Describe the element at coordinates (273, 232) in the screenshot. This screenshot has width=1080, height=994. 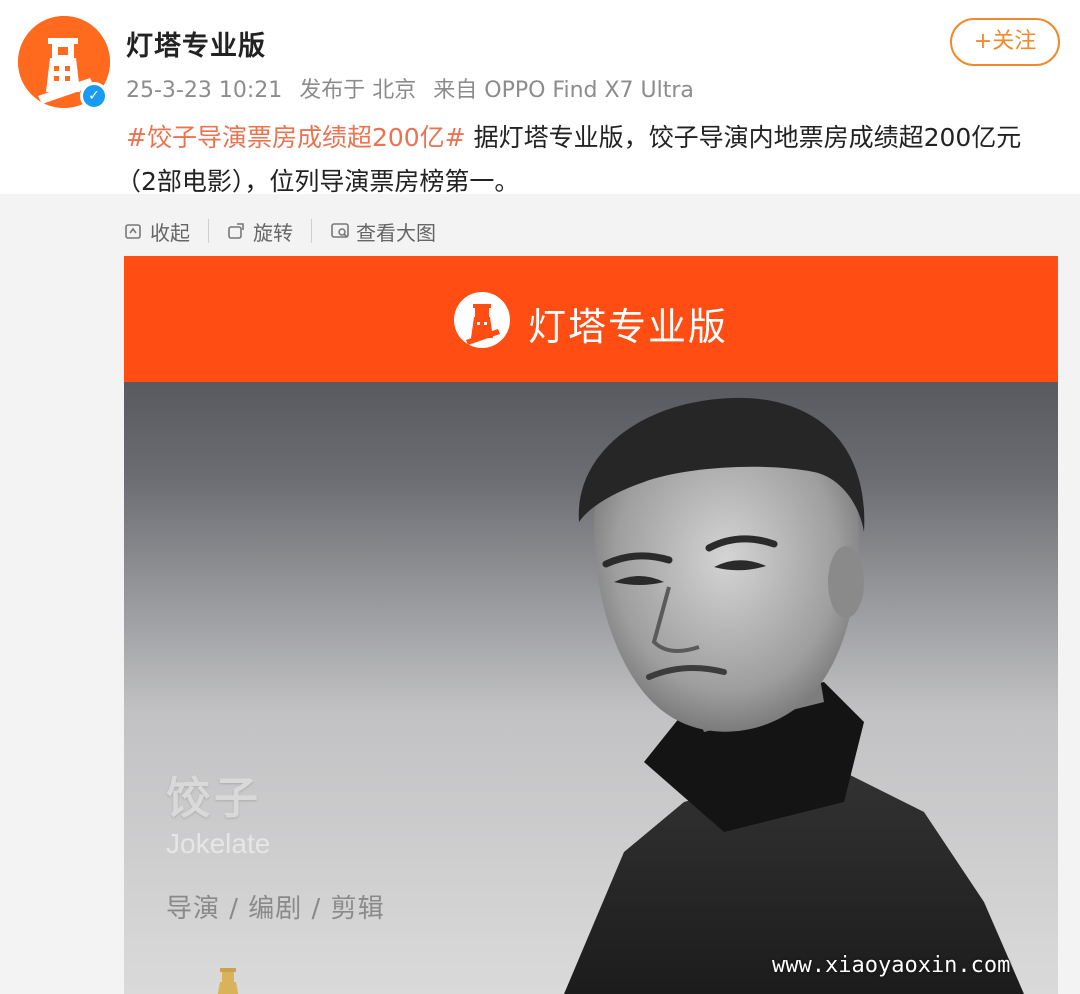
I see `rotate-label: 旋转` at that location.